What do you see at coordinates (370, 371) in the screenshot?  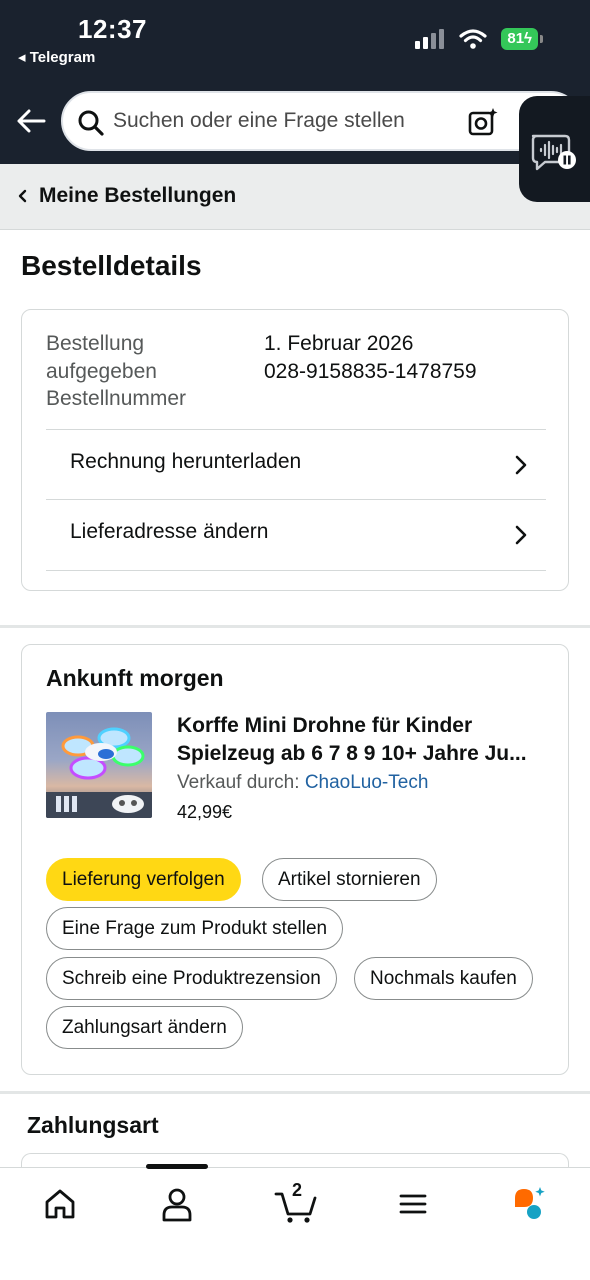 I see `order-number: 028-9158835-1478759` at bounding box center [370, 371].